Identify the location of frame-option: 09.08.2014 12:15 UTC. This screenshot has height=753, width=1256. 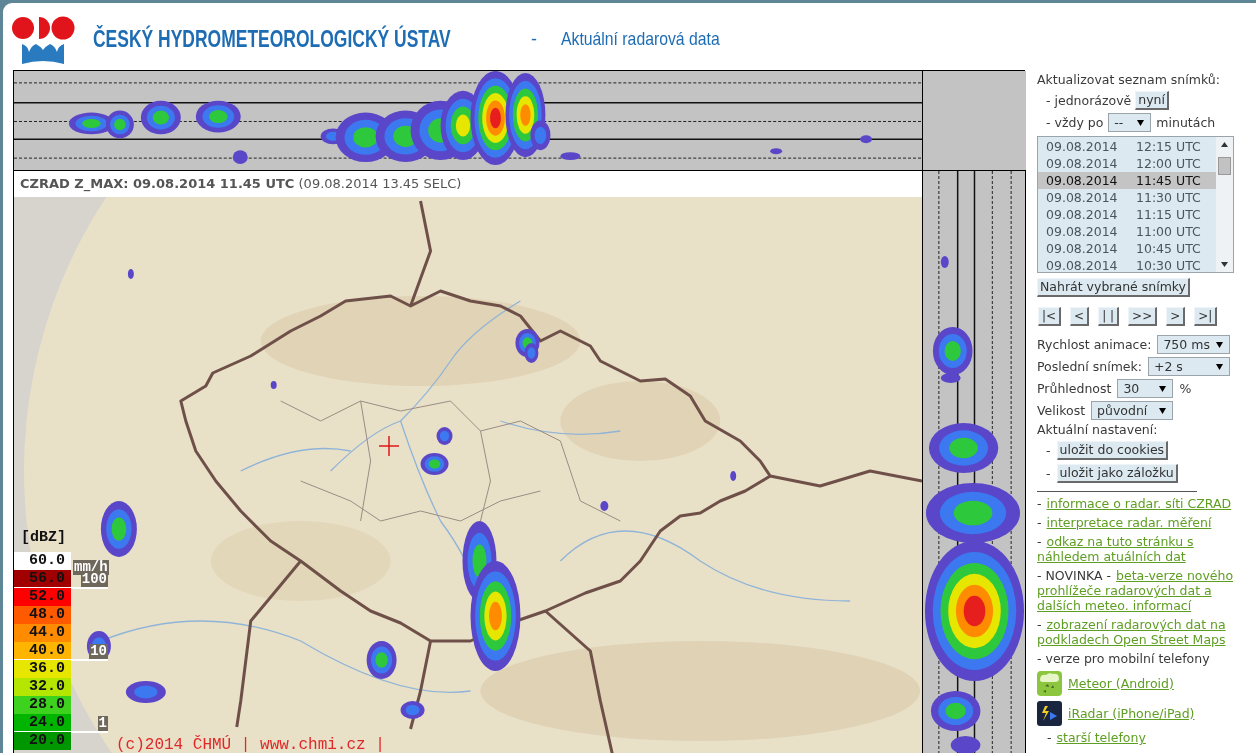
(1127, 146).